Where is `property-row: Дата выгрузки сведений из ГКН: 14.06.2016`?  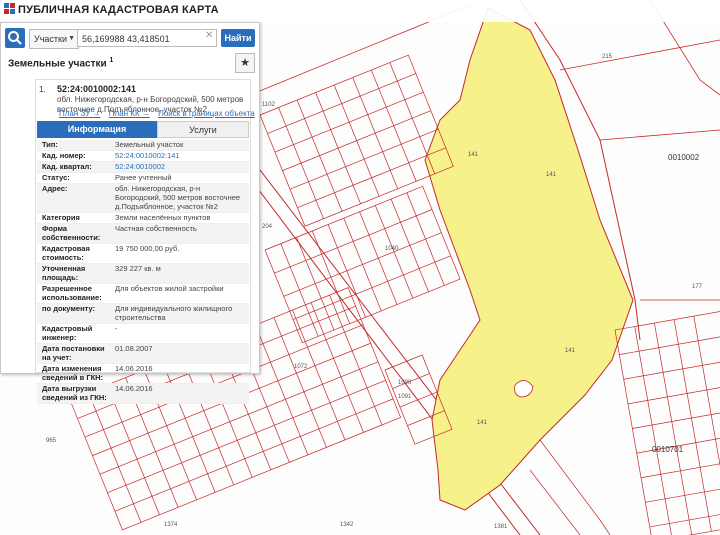 property-row: Дата выгрузки сведений из ГКН: 14.06.2016 is located at coordinates (143, 394).